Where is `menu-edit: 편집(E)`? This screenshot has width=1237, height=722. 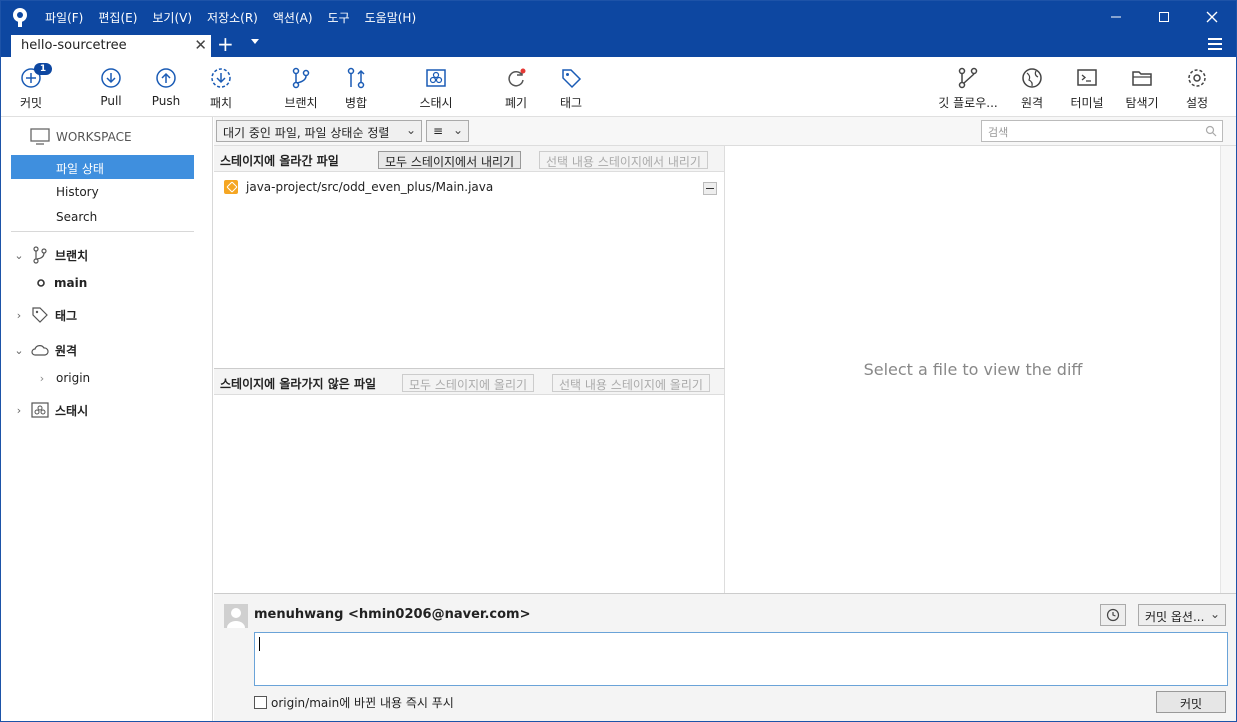 menu-edit: 편집(E) is located at coordinates (117, 17).